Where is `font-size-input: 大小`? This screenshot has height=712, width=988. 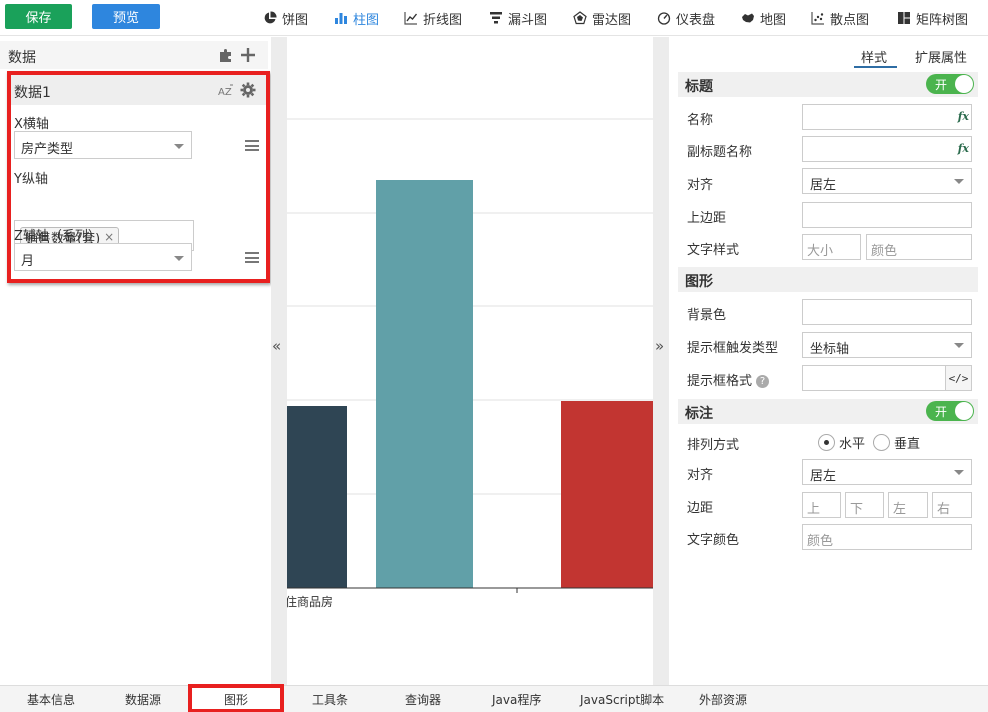 font-size-input: 大小 is located at coordinates (831, 247).